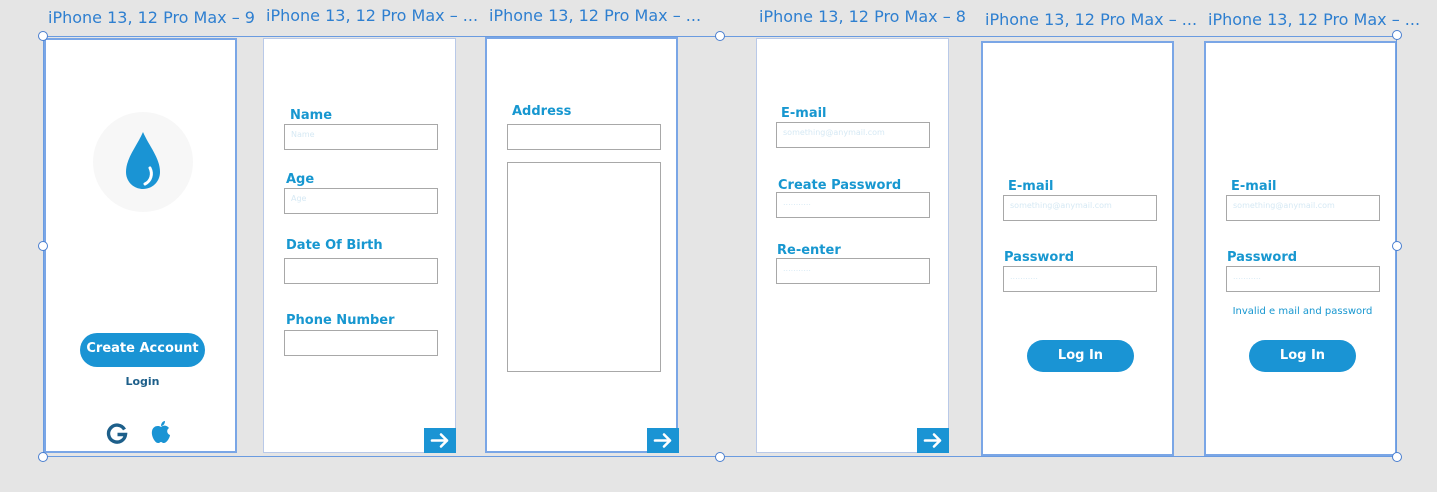  Describe the element at coordinates (542, 111) in the screenshot. I see `address-label: Address` at that location.